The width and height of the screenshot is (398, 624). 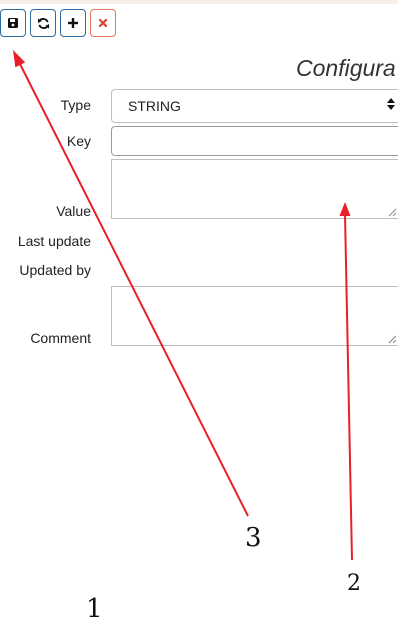 I want to click on annotation-label-3: 3, so click(x=253, y=538).